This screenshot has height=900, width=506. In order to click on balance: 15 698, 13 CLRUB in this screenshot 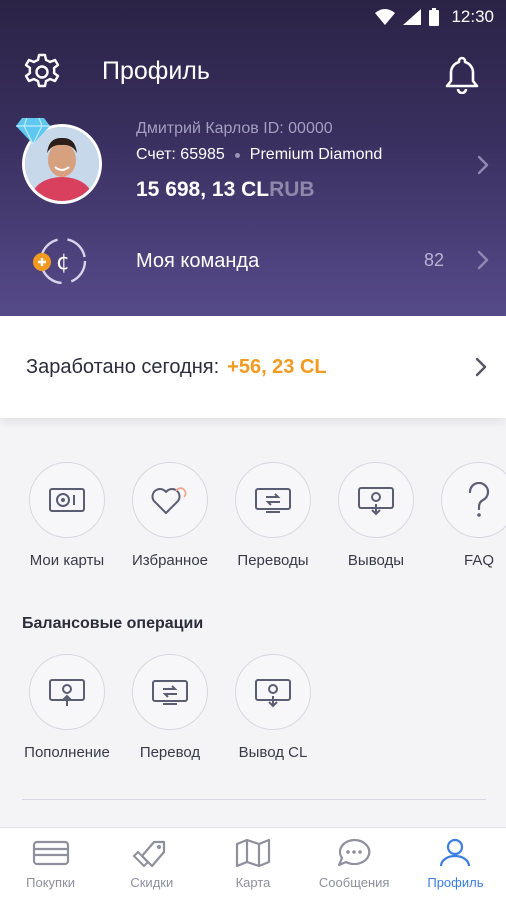, I will do `click(225, 190)`.